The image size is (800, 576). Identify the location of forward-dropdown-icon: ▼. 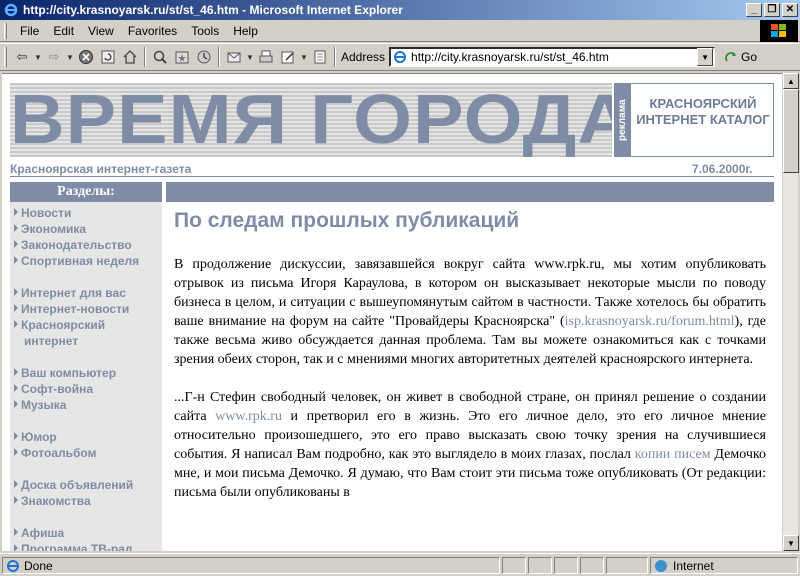
(70, 57).